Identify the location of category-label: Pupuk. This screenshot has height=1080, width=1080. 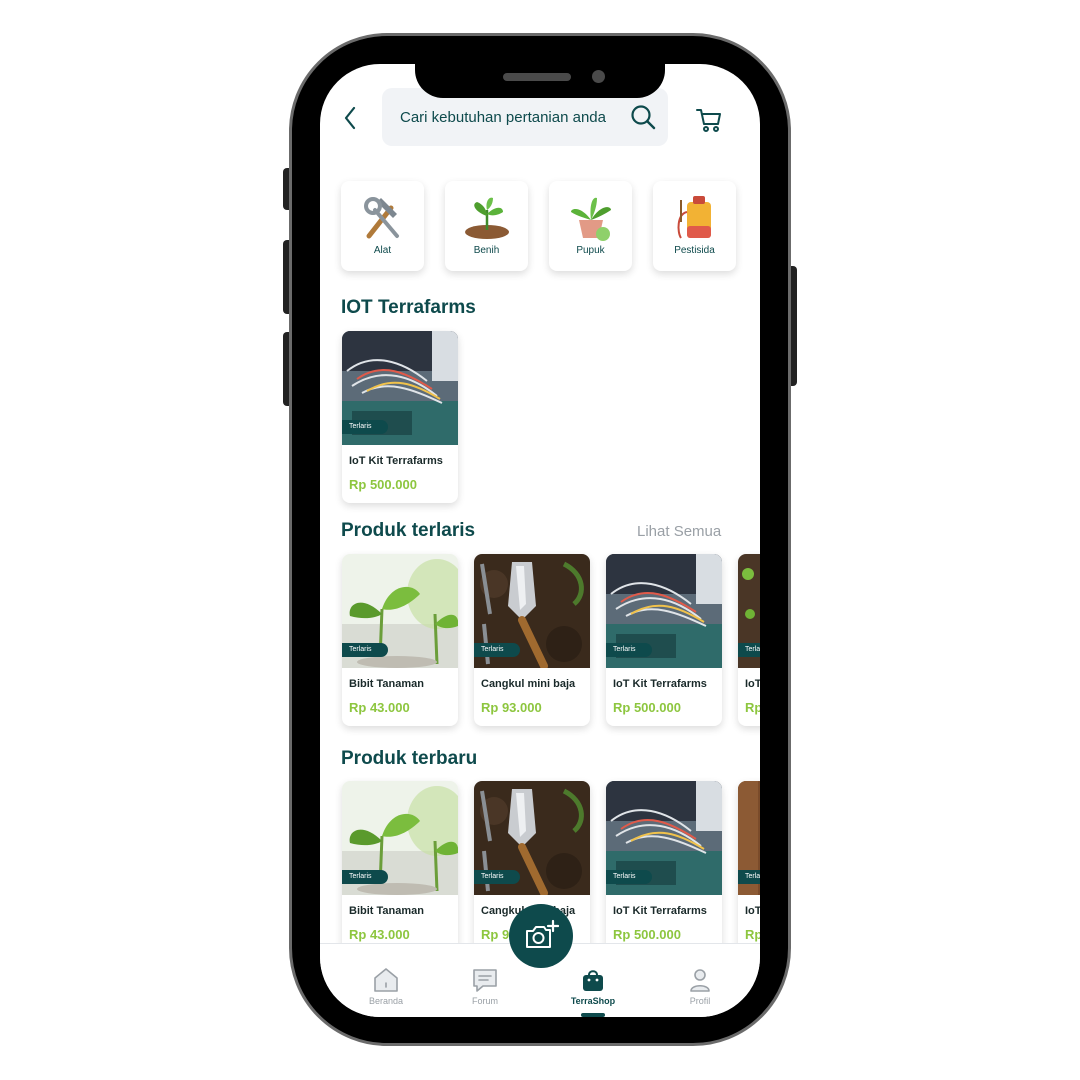
(590, 250).